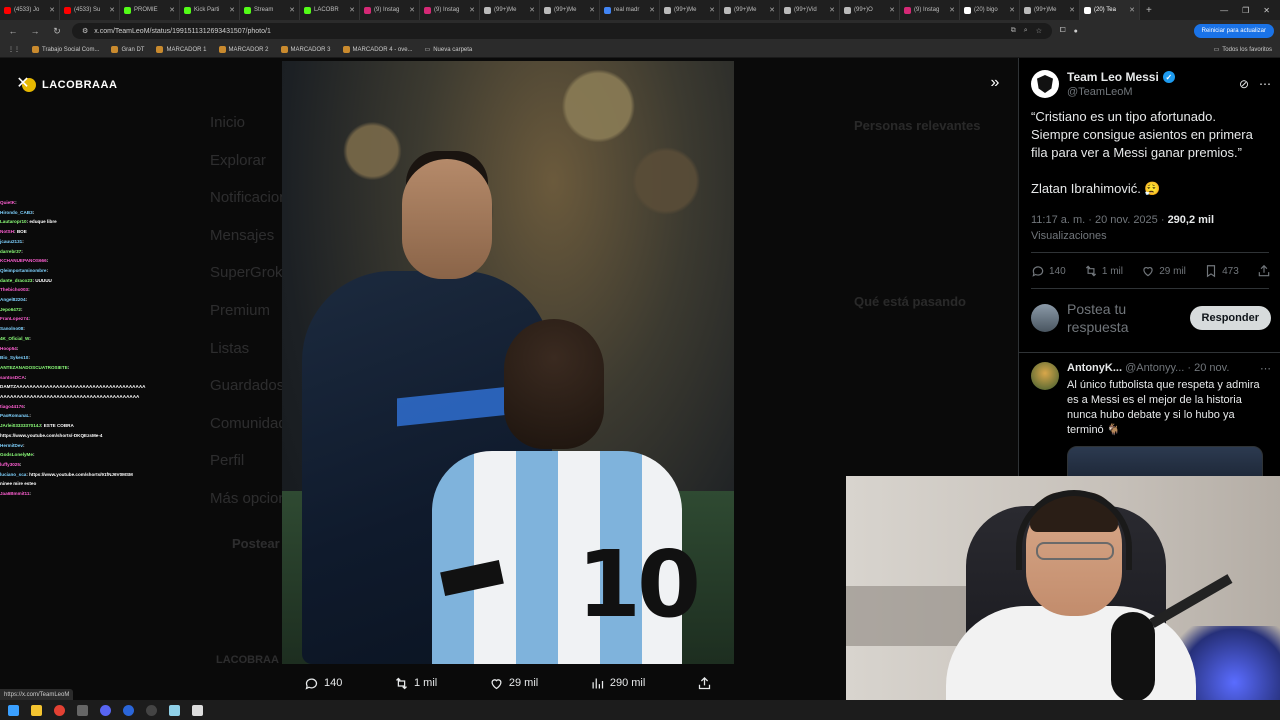 Image resolution: width=1280 pixels, height=720 pixels. What do you see at coordinates (990, 10) in the screenshot?
I see `browser-tab: (20) bigo ✕` at bounding box center [990, 10].